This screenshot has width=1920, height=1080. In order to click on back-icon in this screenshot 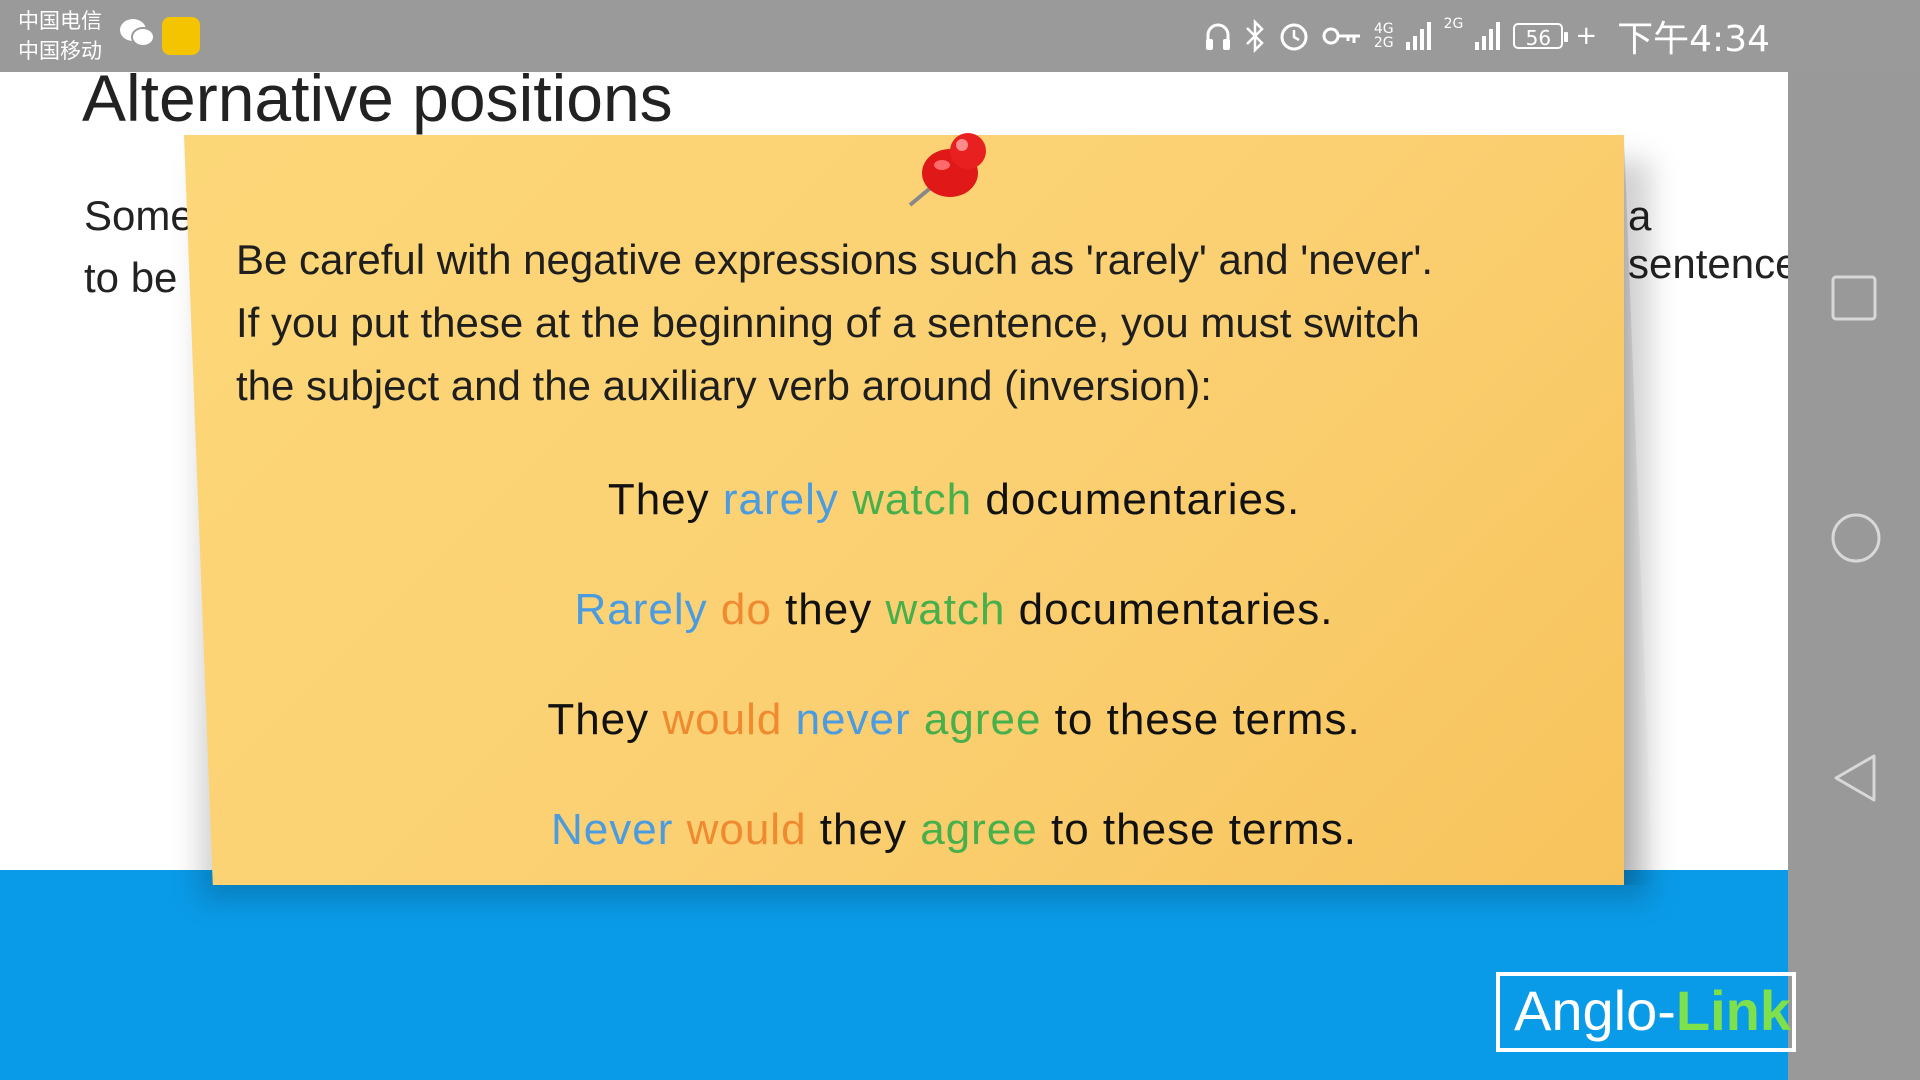, I will do `click(1854, 778)`.